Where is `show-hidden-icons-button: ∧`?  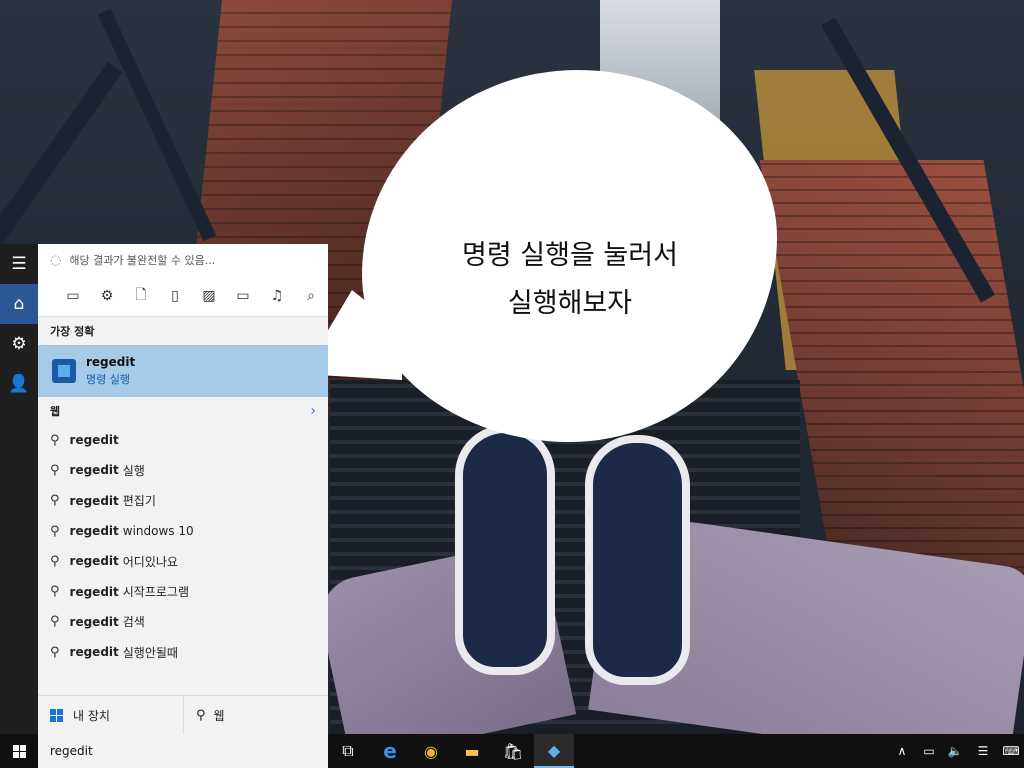
show-hidden-icons-button: ∧ is located at coordinates (902, 751).